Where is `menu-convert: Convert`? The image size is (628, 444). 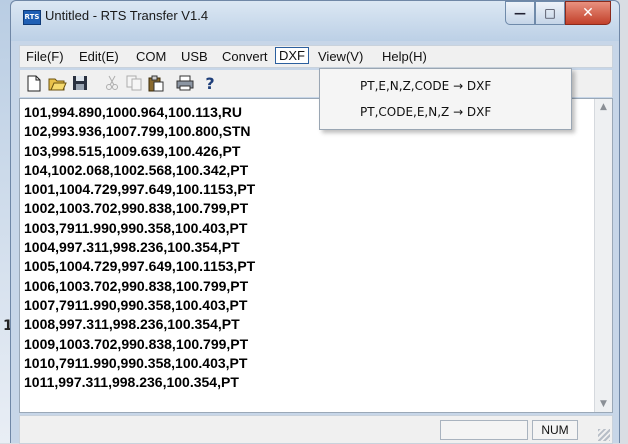 menu-convert: Convert is located at coordinates (245, 56).